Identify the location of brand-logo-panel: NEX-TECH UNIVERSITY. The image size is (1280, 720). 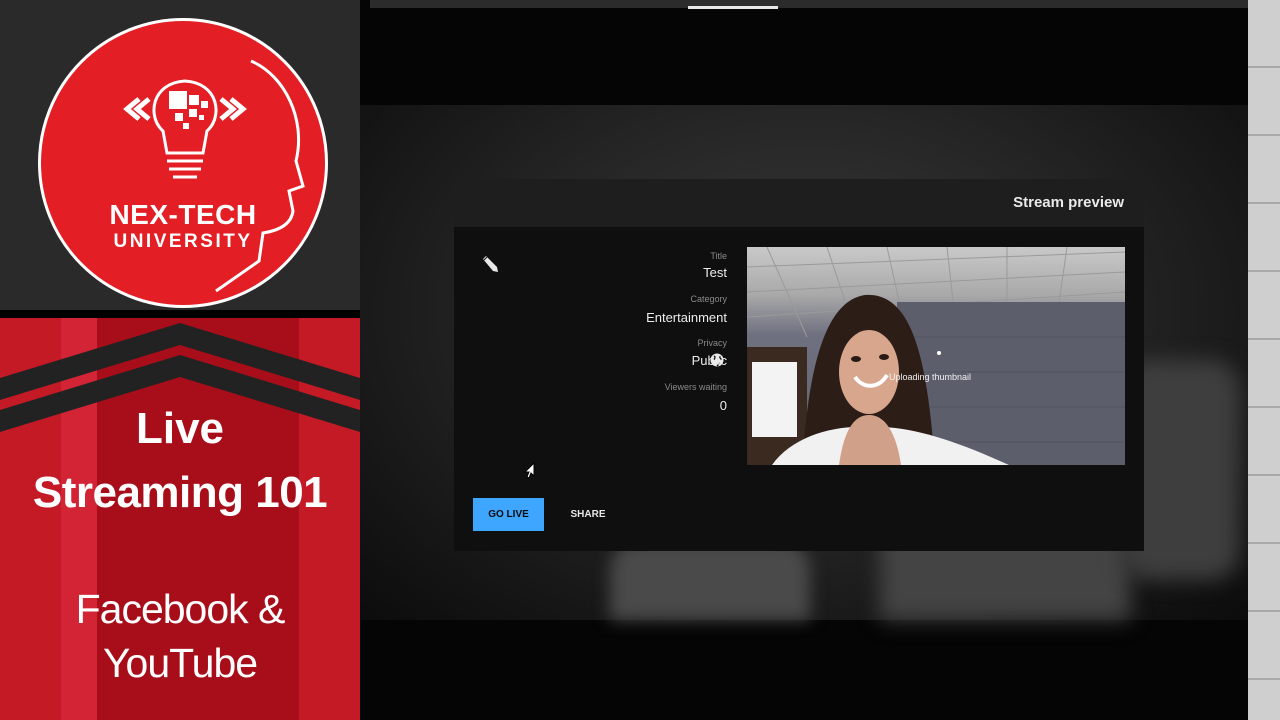
(185, 155).